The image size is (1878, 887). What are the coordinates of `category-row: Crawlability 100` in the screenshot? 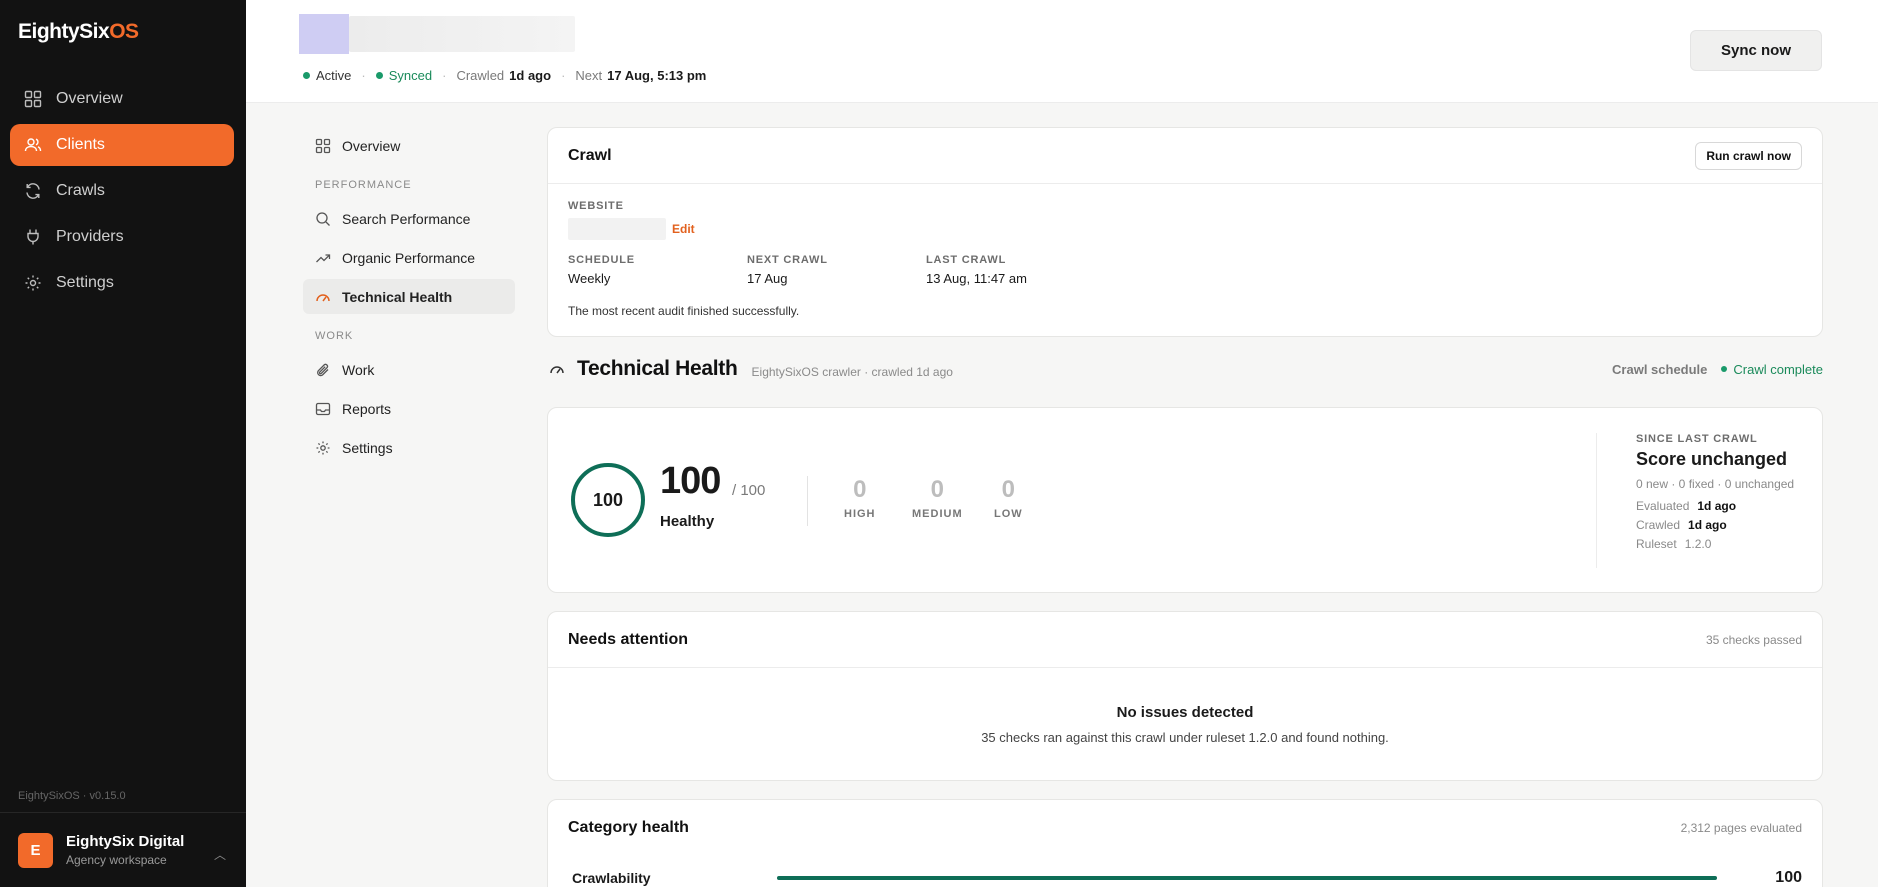 It's located at (1185, 871).